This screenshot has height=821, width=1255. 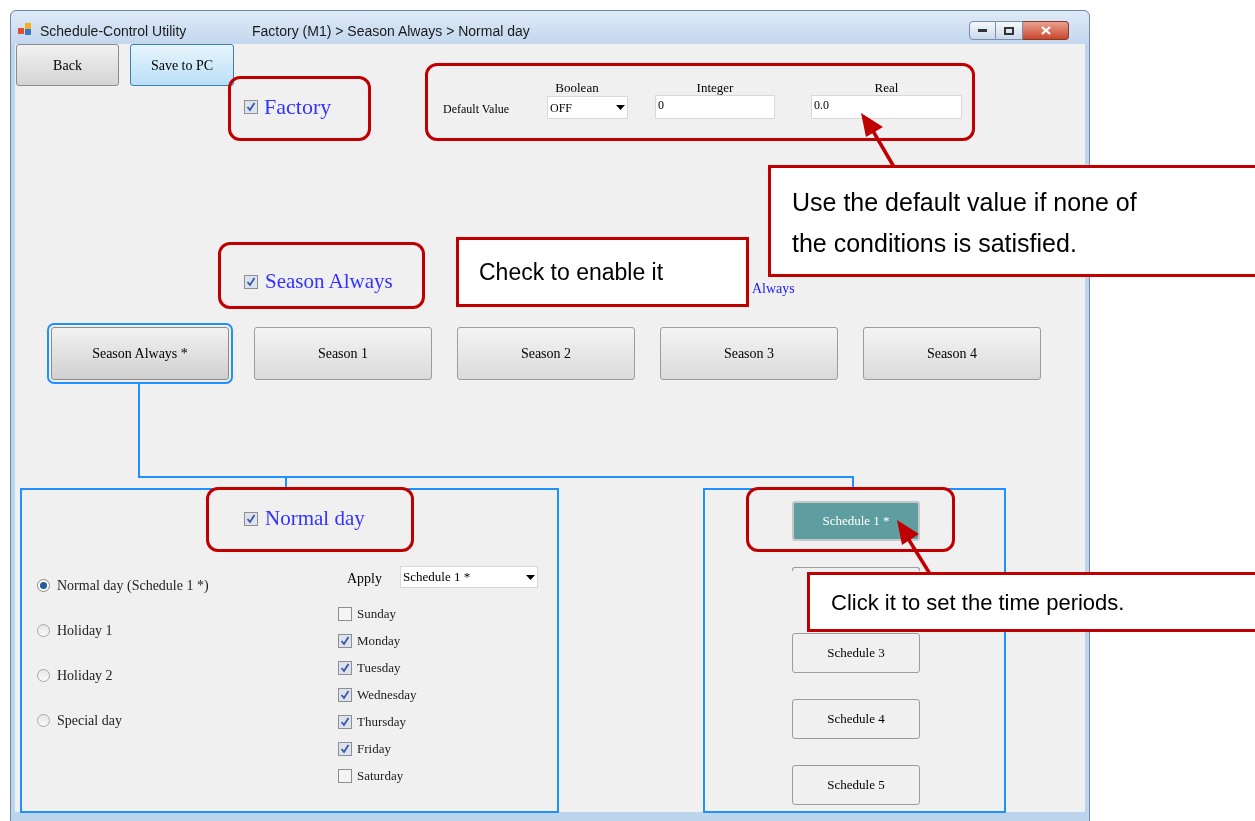 I want to click on minimize-icon, so click(x=982, y=30).